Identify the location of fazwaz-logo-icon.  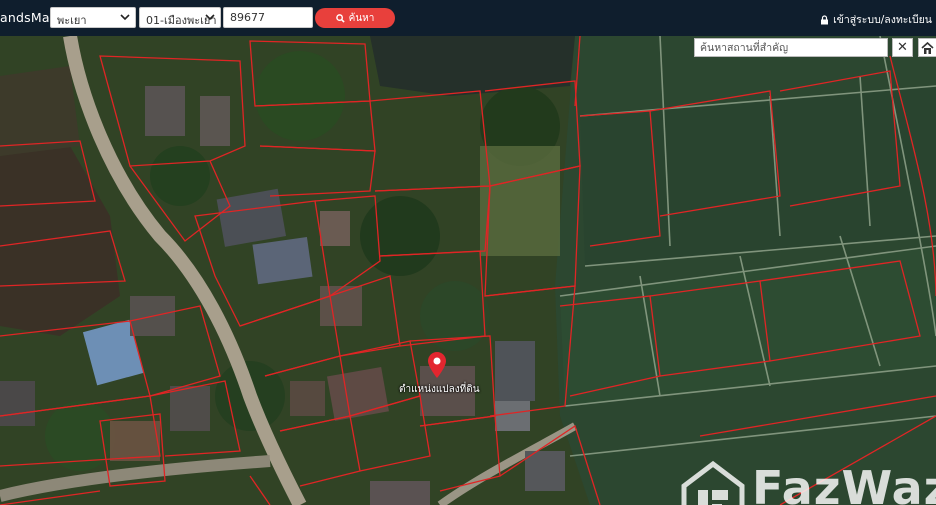
(713, 482).